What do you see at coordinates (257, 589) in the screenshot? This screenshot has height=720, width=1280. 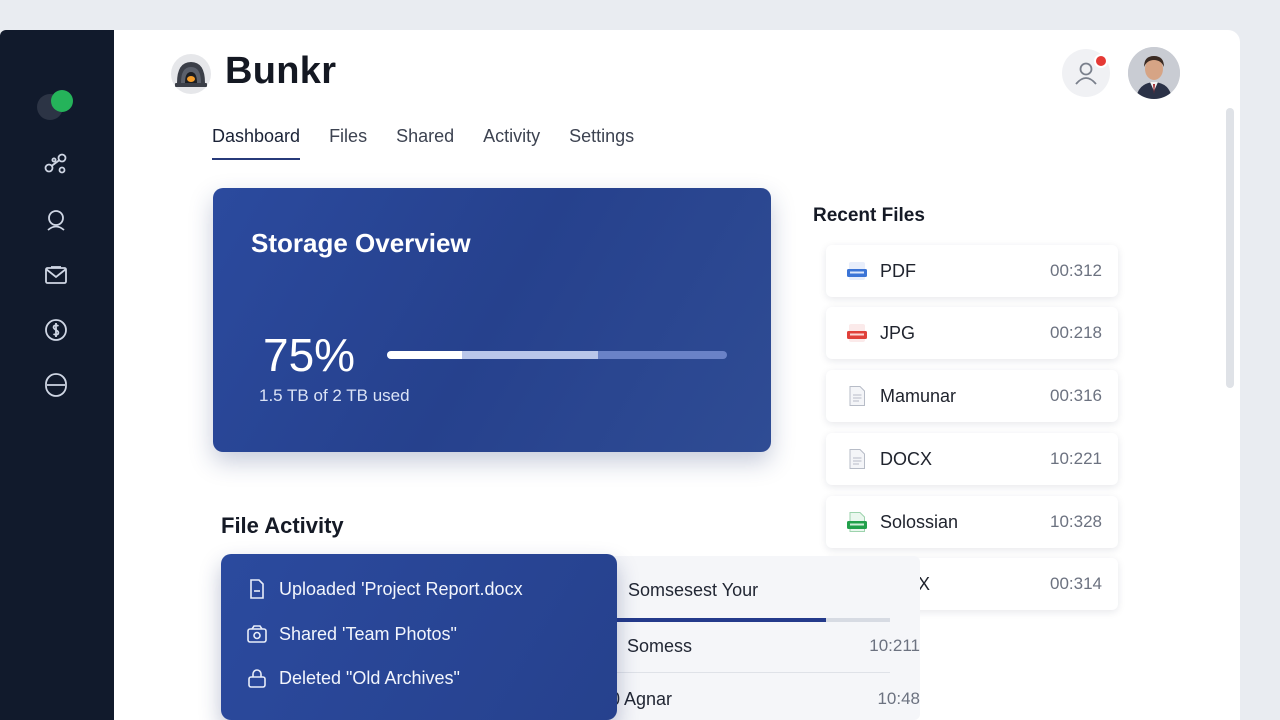 I see `file-upload-icon` at bounding box center [257, 589].